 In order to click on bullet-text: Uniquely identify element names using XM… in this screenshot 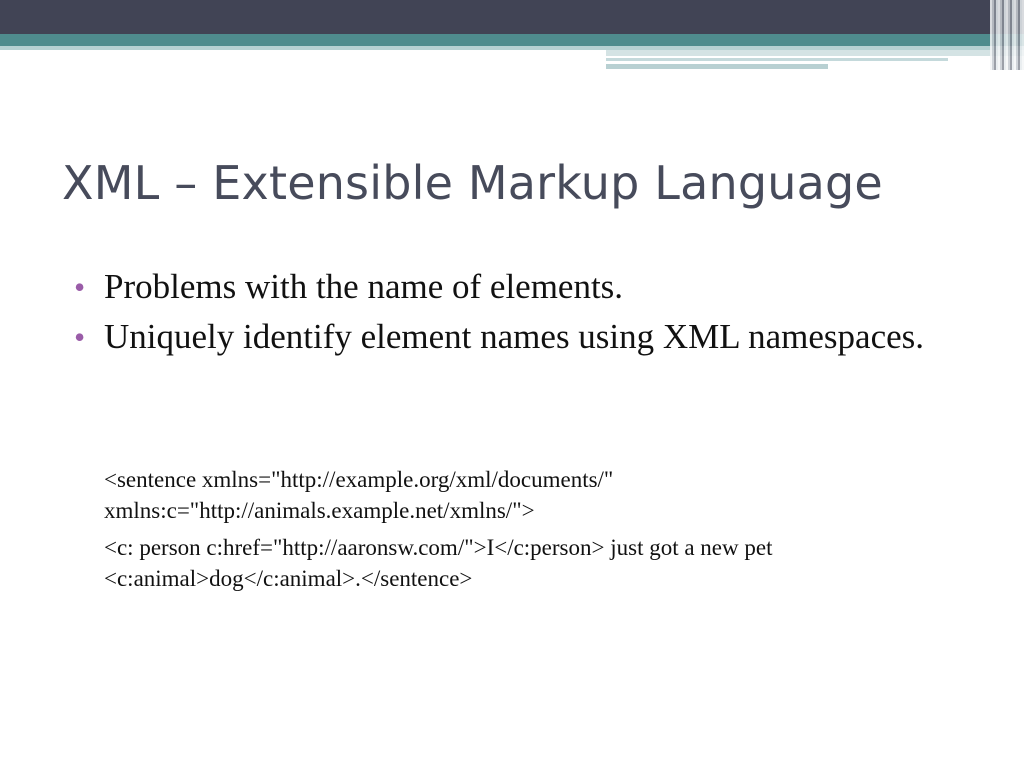, I will do `click(514, 336)`.